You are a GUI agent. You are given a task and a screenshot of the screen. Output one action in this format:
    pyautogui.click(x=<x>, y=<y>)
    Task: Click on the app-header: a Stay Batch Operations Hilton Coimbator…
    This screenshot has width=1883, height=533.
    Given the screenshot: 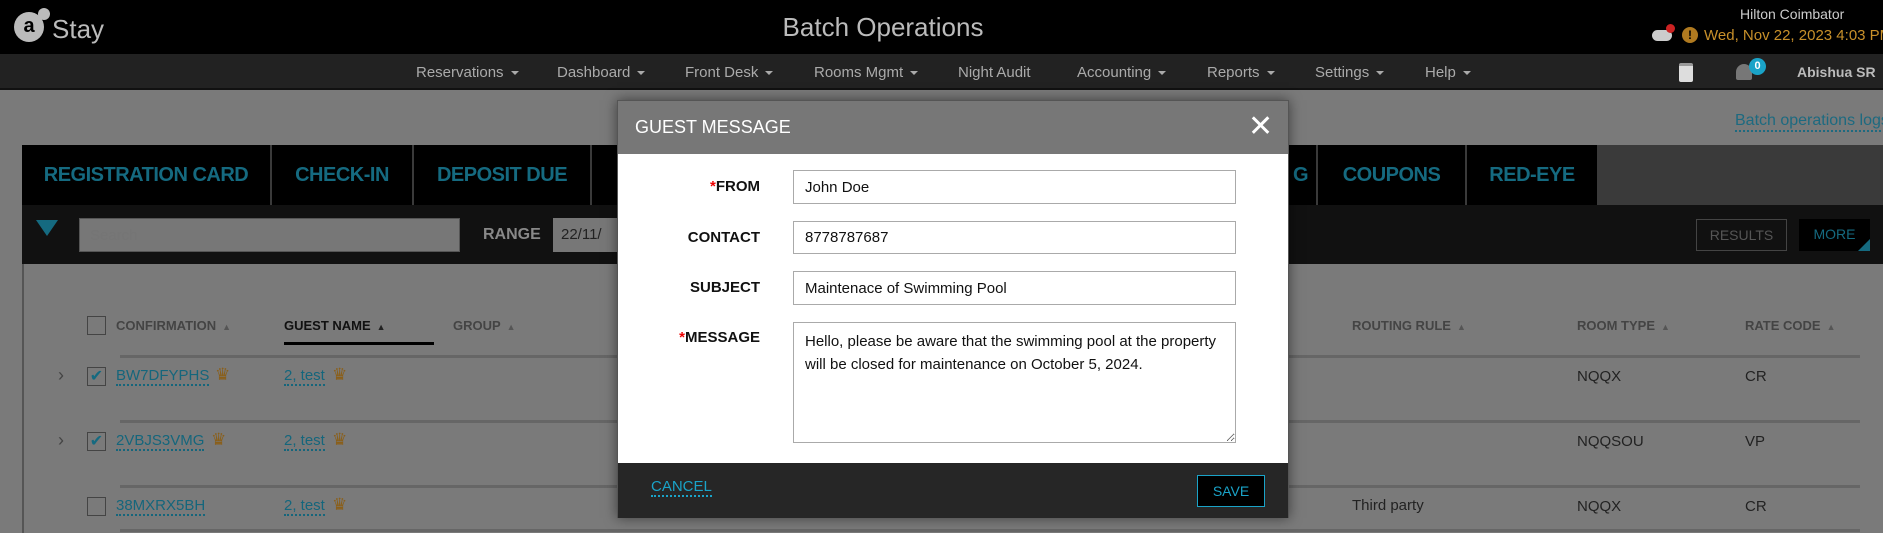 What is the action you would take?
    pyautogui.click(x=941, y=27)
    